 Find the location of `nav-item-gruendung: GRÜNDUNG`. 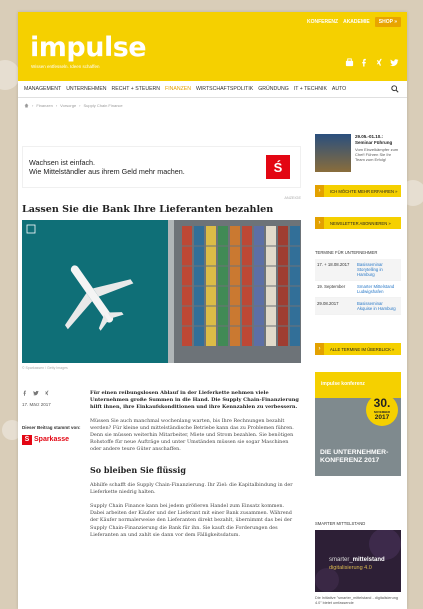

nav-item-gruendung: GRÜNDUNG is located at coordinates (273, 89).